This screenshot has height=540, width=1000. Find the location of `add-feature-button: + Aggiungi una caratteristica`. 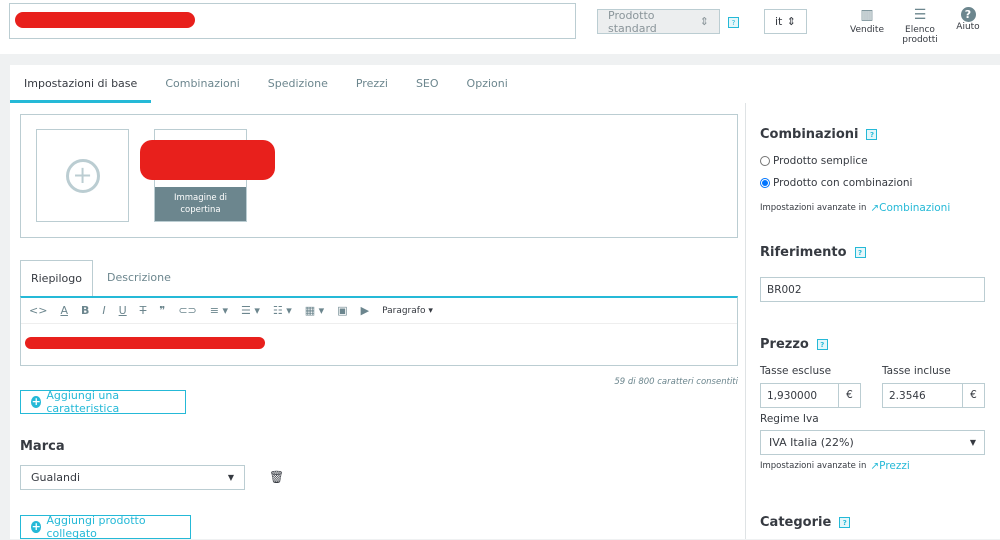

add-feature-button: + Aggiungi una caratteristica is located at coordinates (103, 402).